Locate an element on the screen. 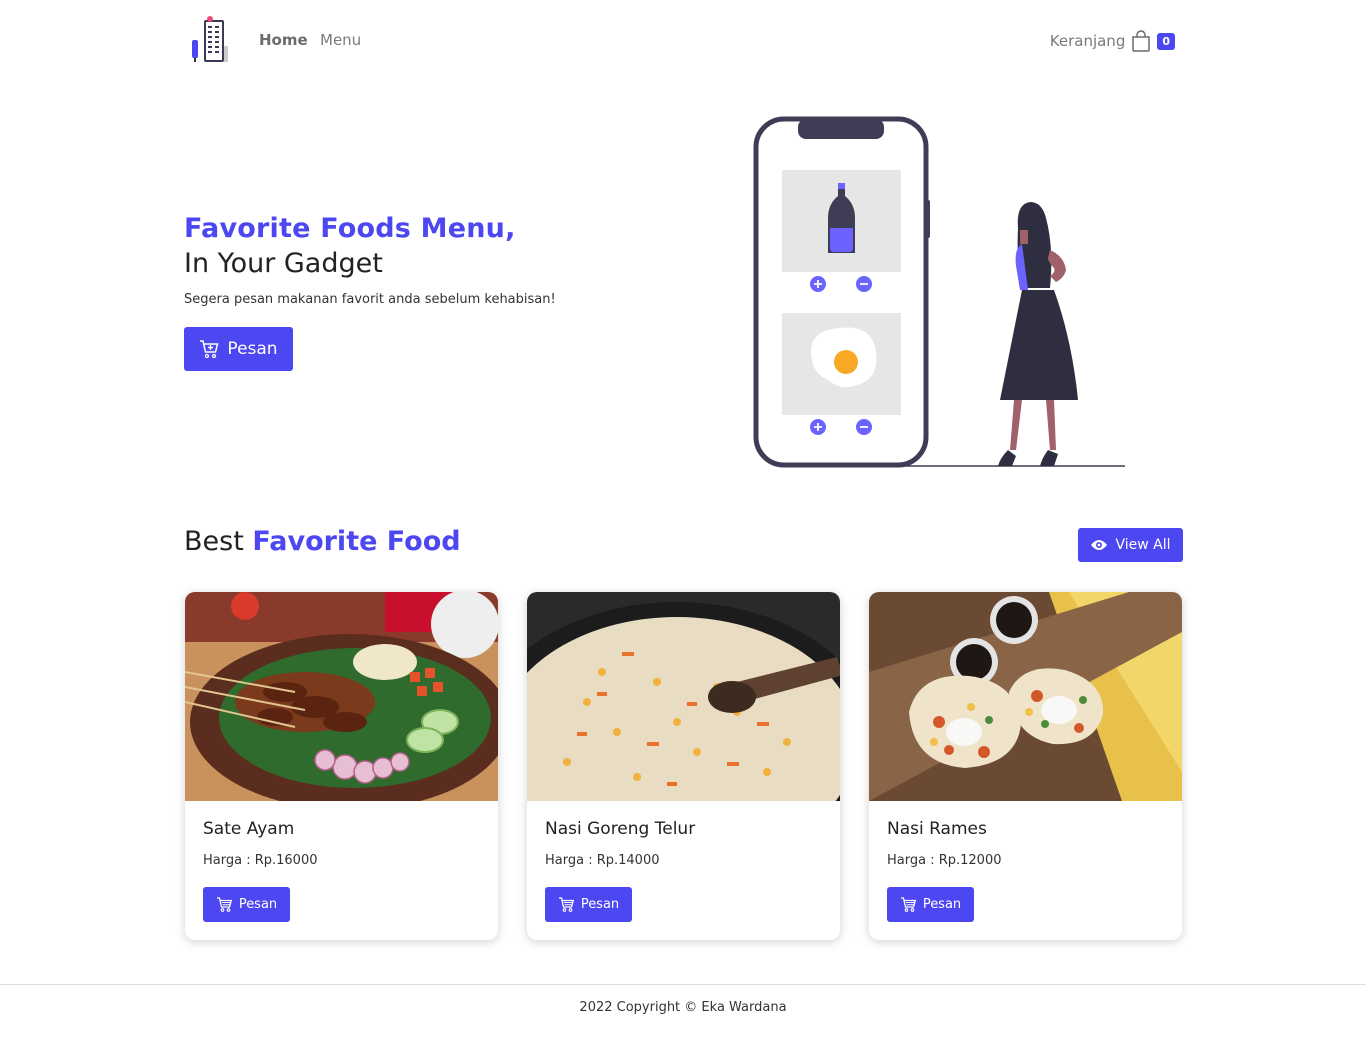 Image resolution: width=1366 pixels, height=1064 pixels. product-price: Harga : Rp.12000 is located at coordinates (944, 860).